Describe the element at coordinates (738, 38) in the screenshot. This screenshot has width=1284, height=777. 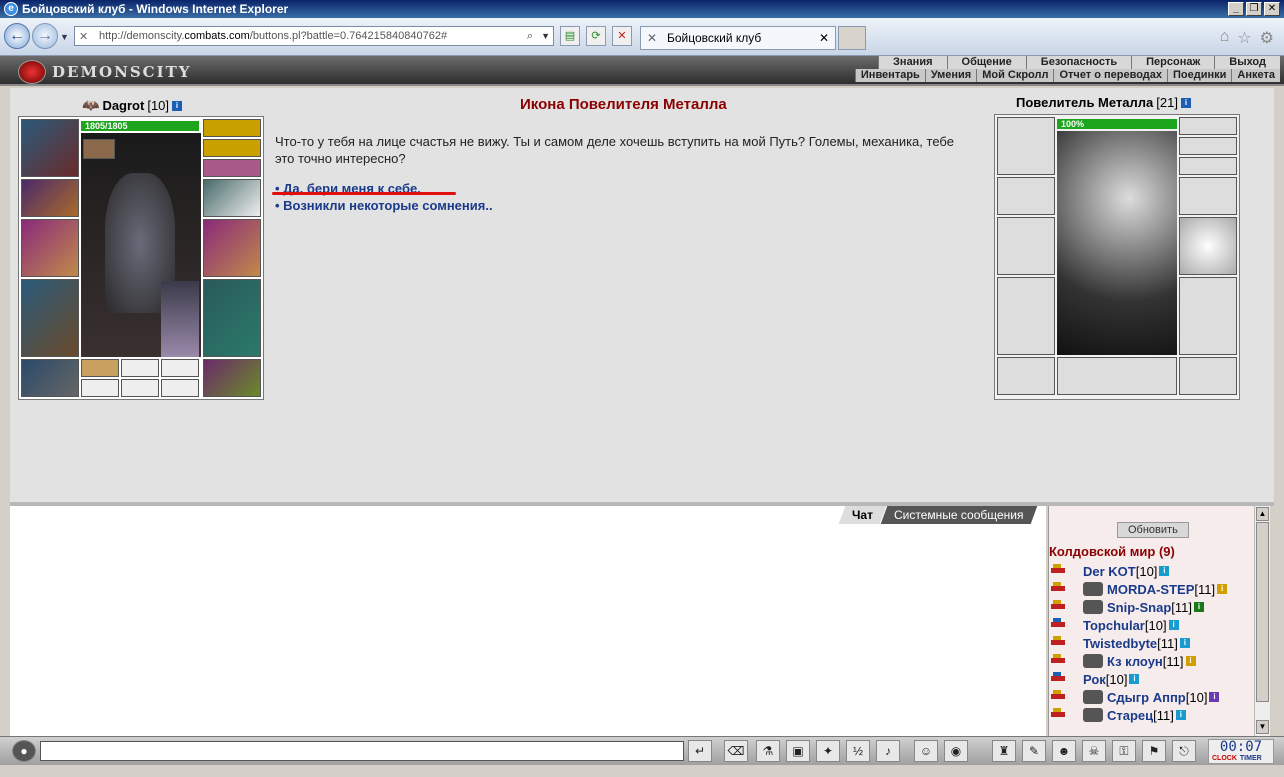
I see `browser-tab: ✕ Бойцовский клуб ✕` at that location.